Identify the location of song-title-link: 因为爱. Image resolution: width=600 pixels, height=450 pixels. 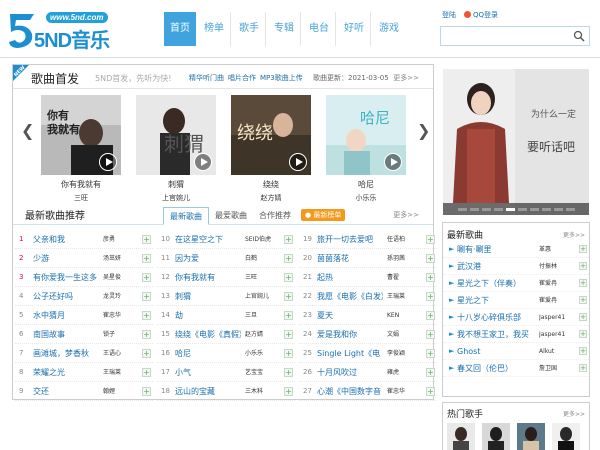
(208, 258).